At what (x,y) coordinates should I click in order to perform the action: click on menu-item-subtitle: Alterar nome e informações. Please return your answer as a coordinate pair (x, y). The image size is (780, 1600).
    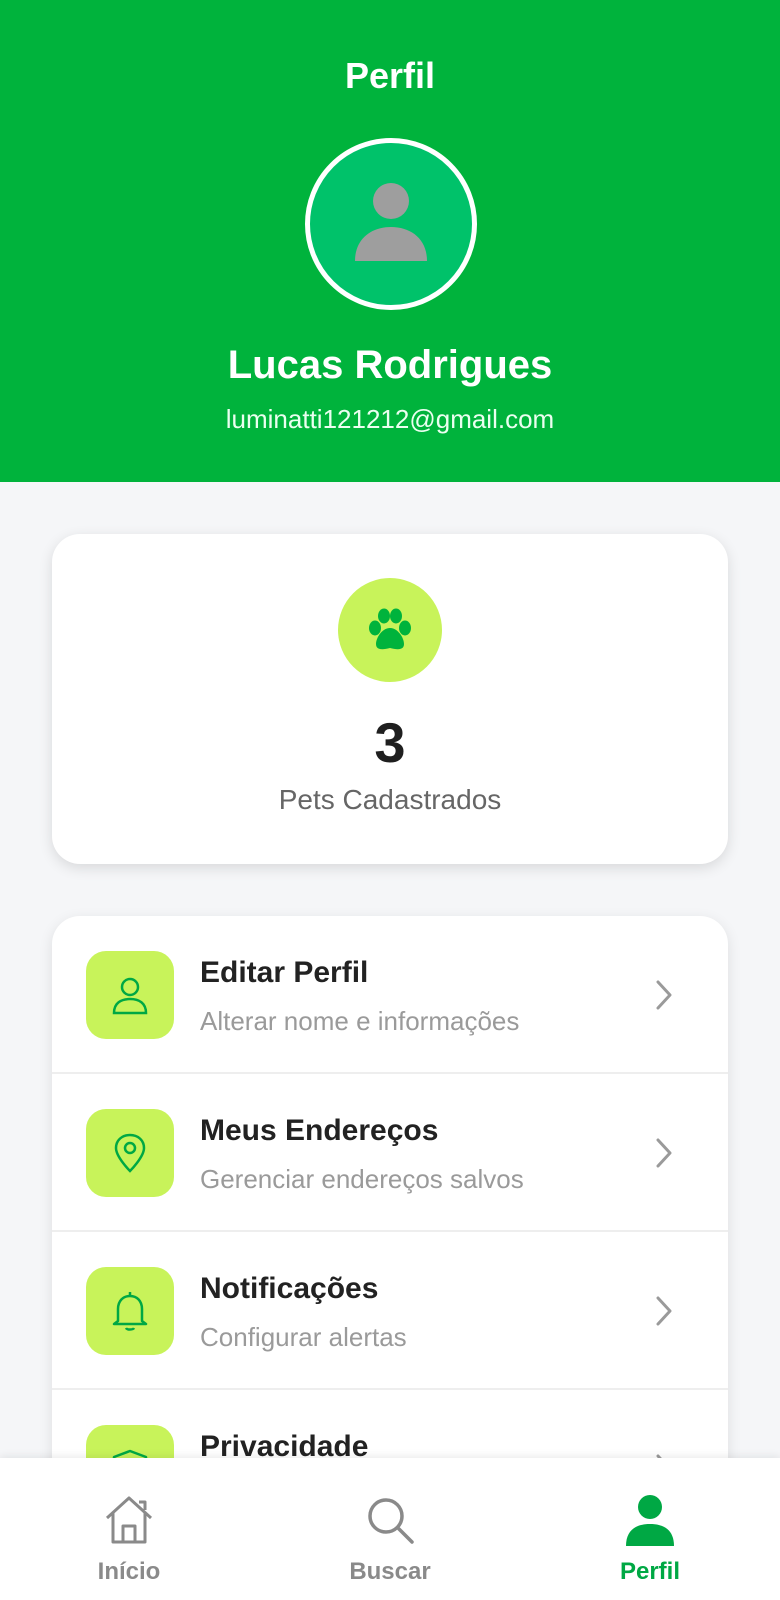
    Looking at the image, I should click on (360, 1021).